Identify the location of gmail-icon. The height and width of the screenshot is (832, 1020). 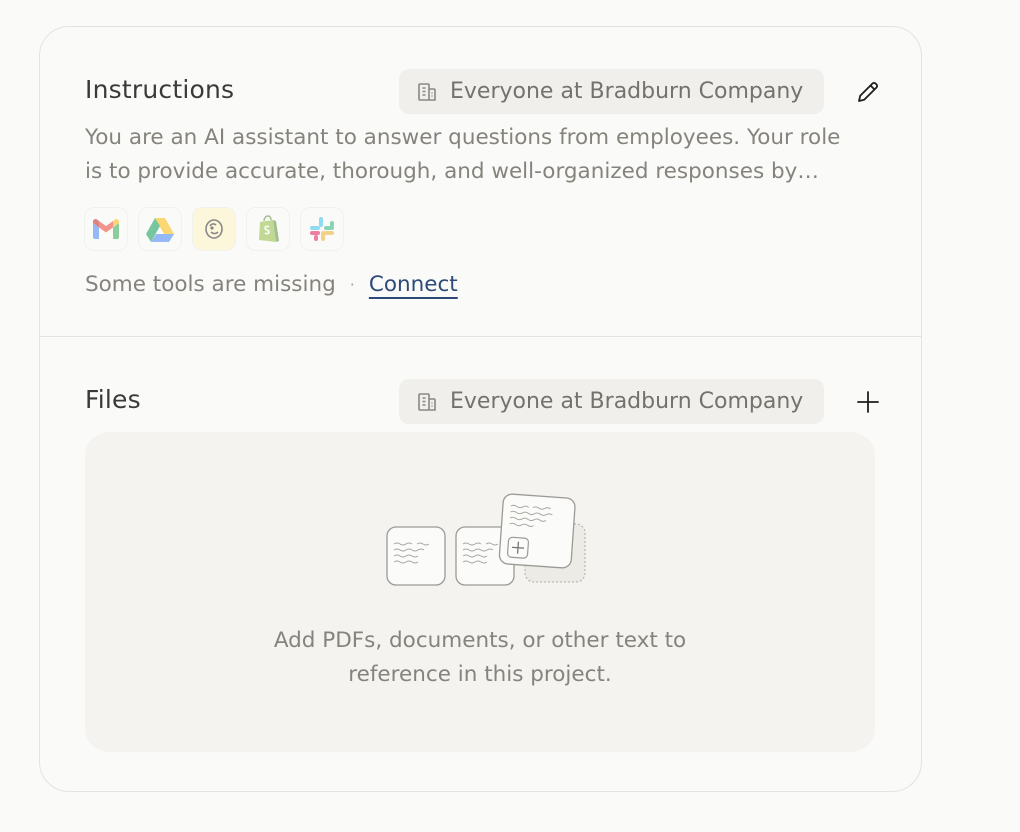
(106, 229).